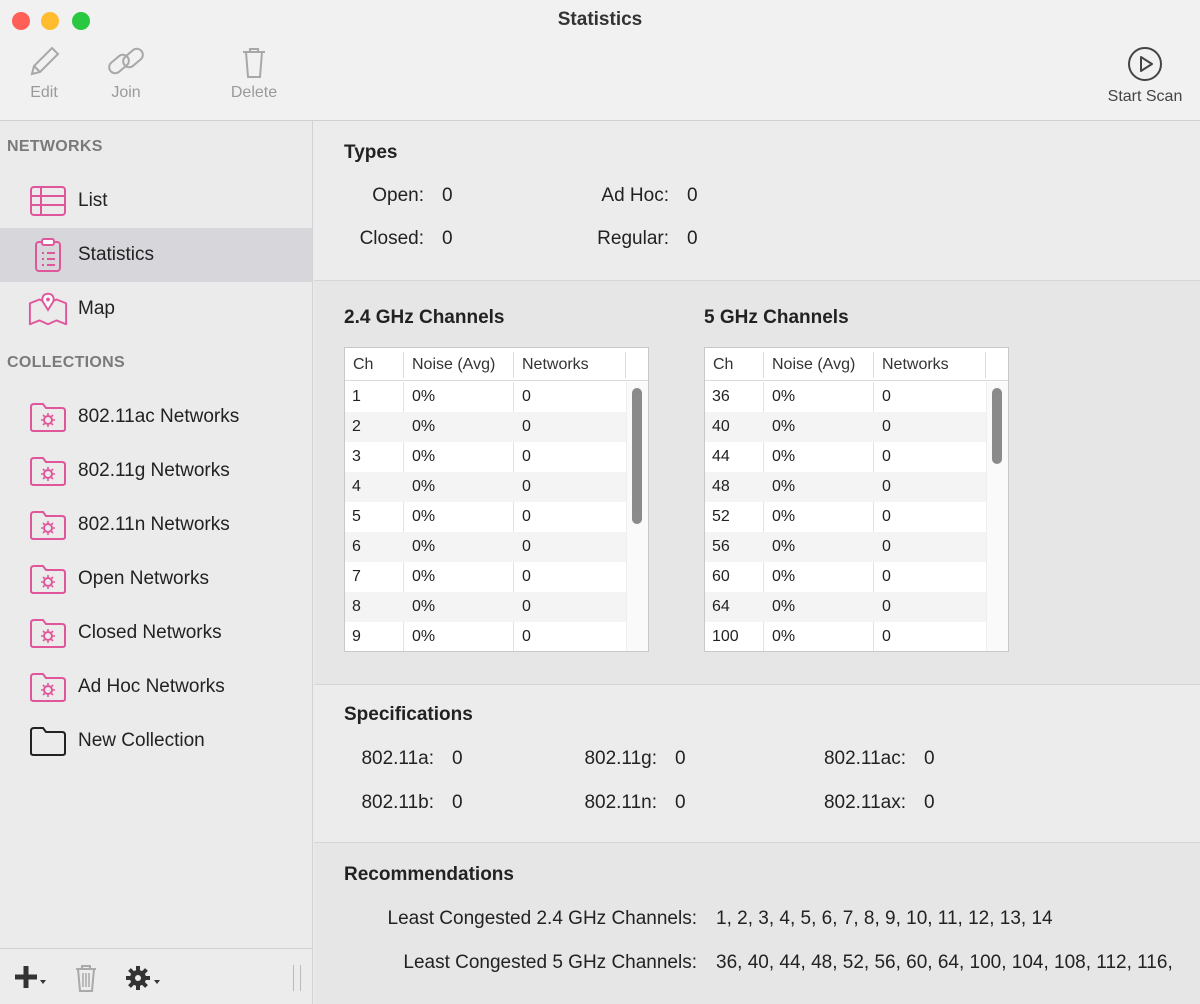 The image size is (1200, 1004). I want to click on collections-section-header: COLLECTIONS, so click(66, 362).